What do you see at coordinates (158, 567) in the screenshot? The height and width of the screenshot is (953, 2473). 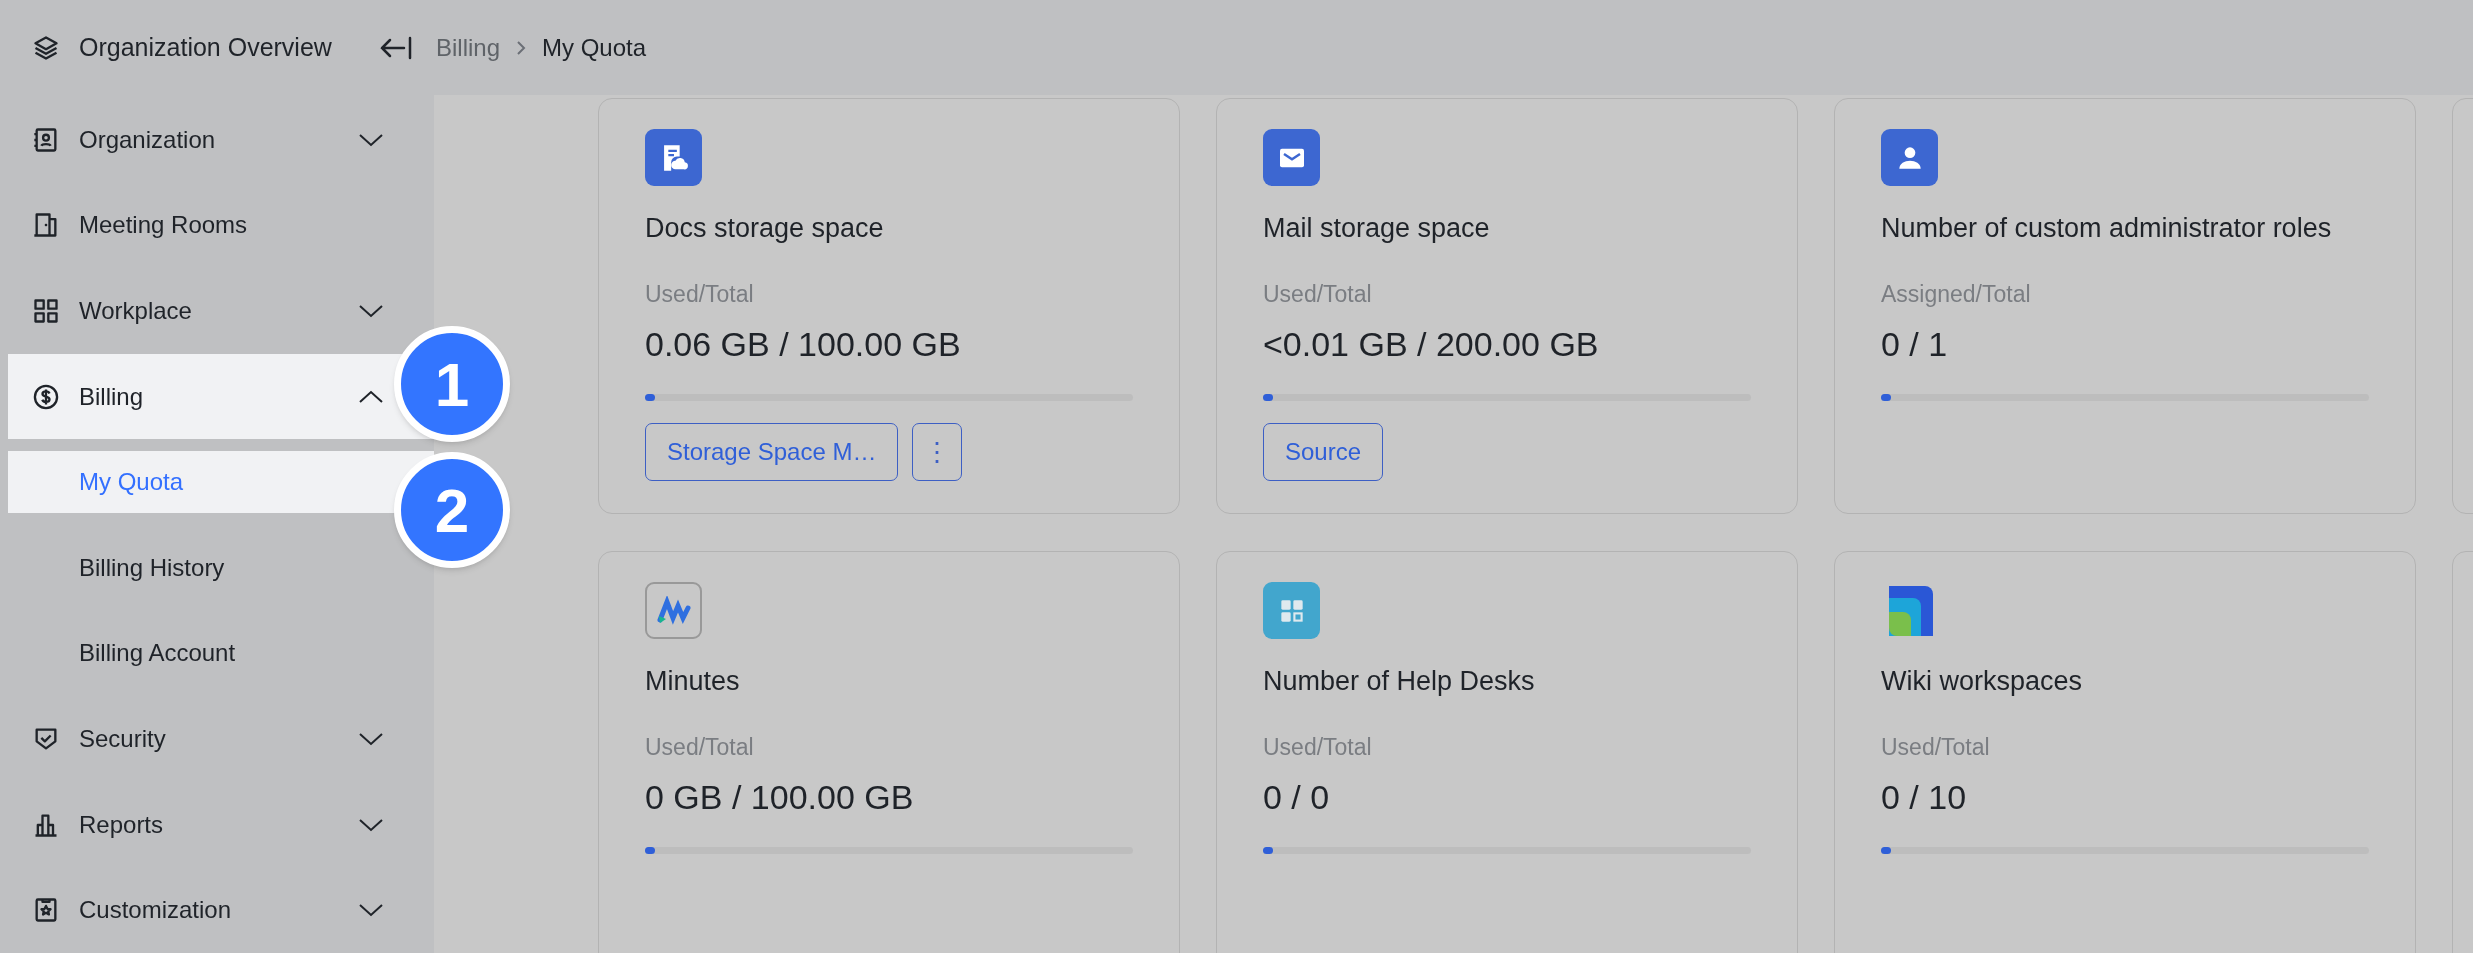 I see `submenu-item: Billing History` at bounding box center [158, 567].